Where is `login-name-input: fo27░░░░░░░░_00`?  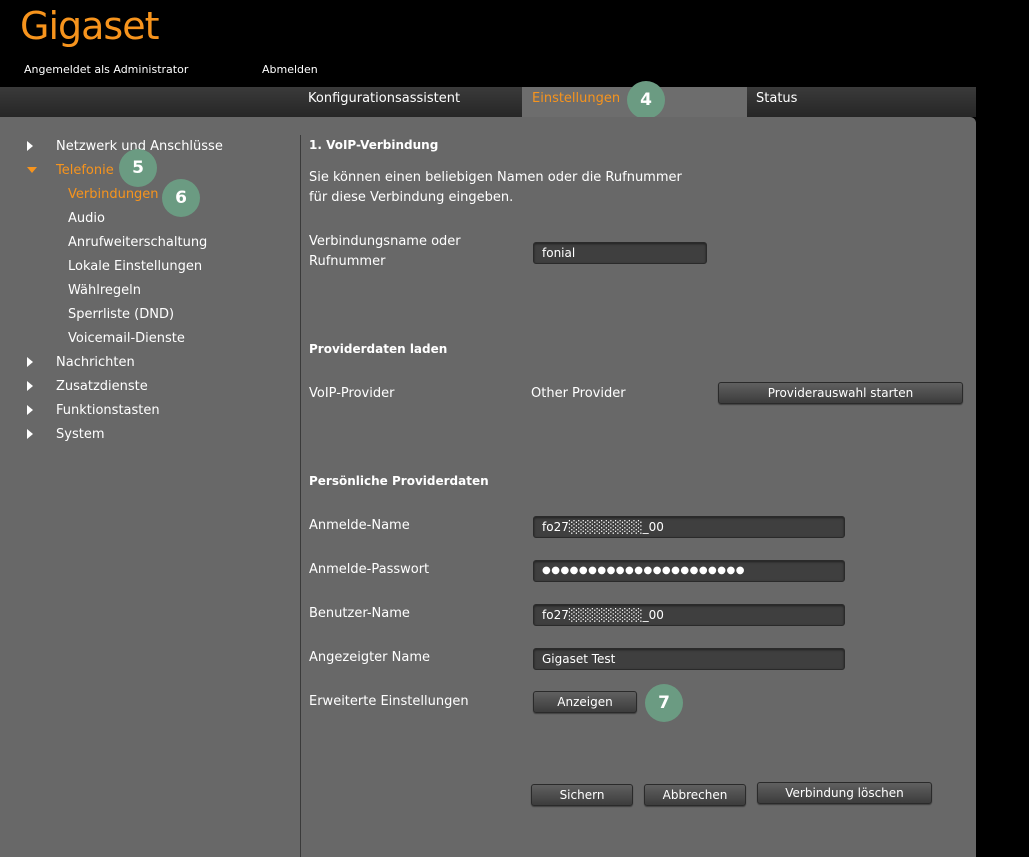 login-name-input: fo27░░░░░░░░_00 is located at coordinates (689, 527).